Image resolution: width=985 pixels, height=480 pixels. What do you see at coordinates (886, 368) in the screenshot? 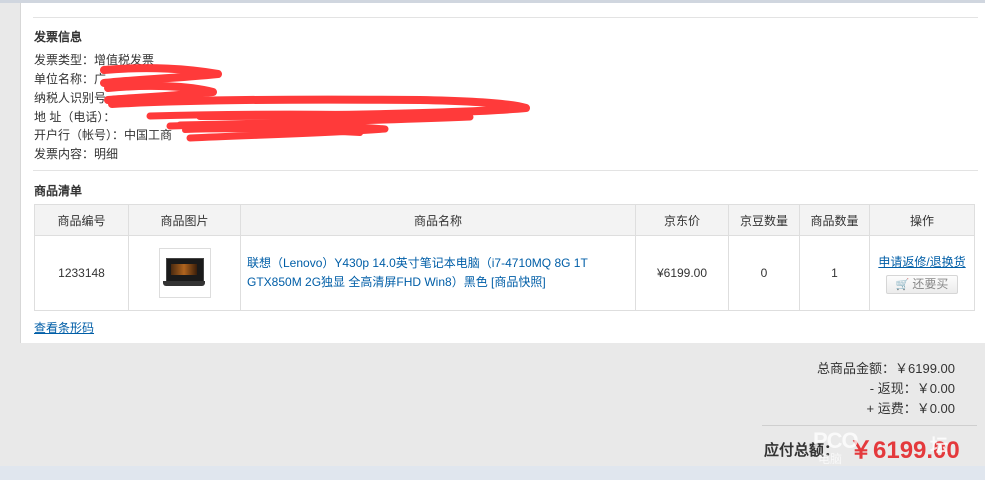
I see `subtotal-amount: 总商品金额：￥6199.00` at bounding box center [886, 368].